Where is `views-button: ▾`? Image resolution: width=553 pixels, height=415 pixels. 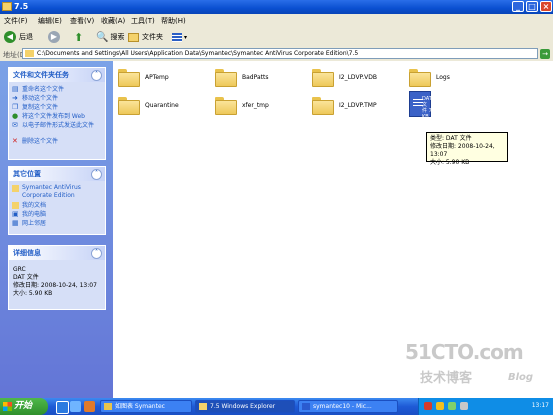
views-button: ▾ is located at coordinates (179, 37).